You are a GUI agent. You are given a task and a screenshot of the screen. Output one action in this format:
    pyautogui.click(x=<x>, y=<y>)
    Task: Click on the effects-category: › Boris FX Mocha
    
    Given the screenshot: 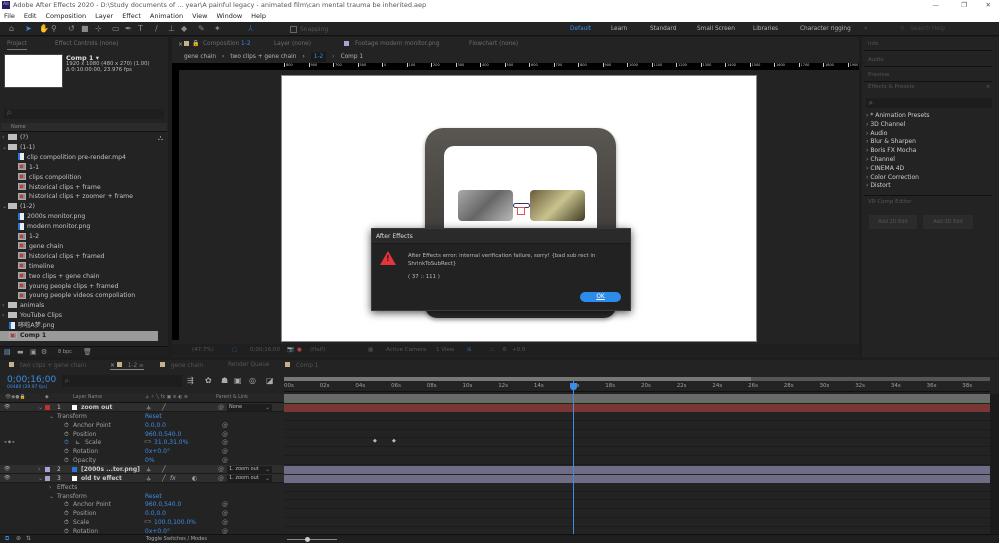 What is the action you would take?
    pyautogui.click(x=891, y=150)
    